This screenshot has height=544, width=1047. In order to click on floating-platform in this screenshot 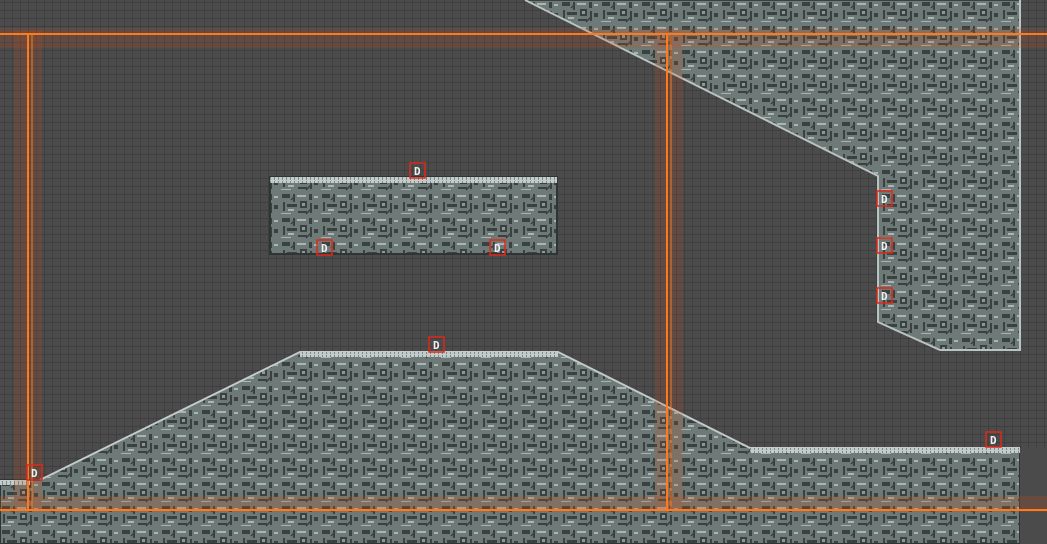, I will do `click(413, 215)`.